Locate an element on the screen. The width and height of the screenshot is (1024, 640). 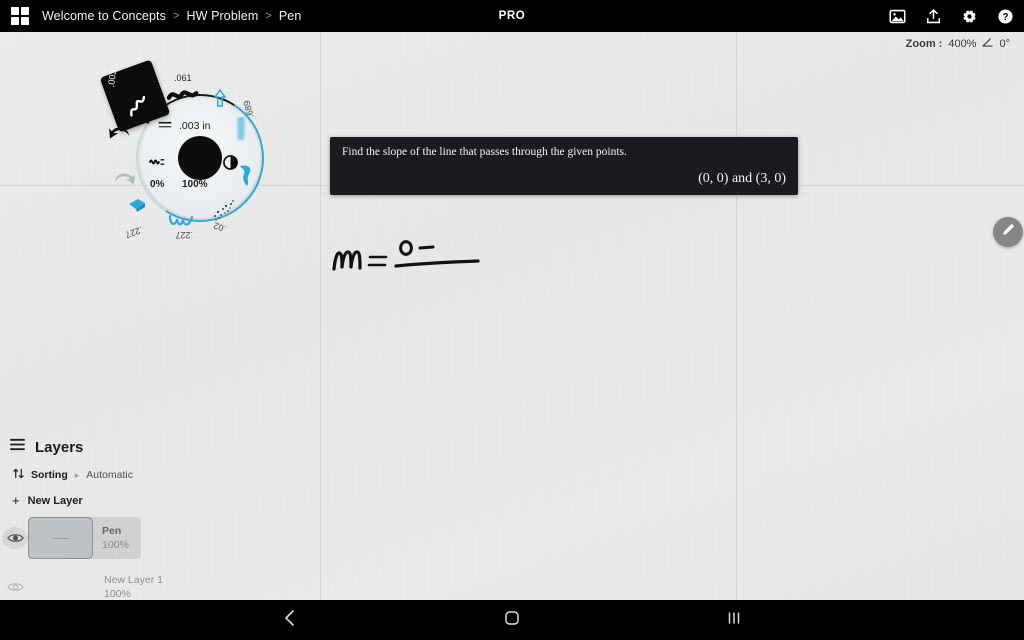
smoothing-icon is located at coordinates (158, 164).